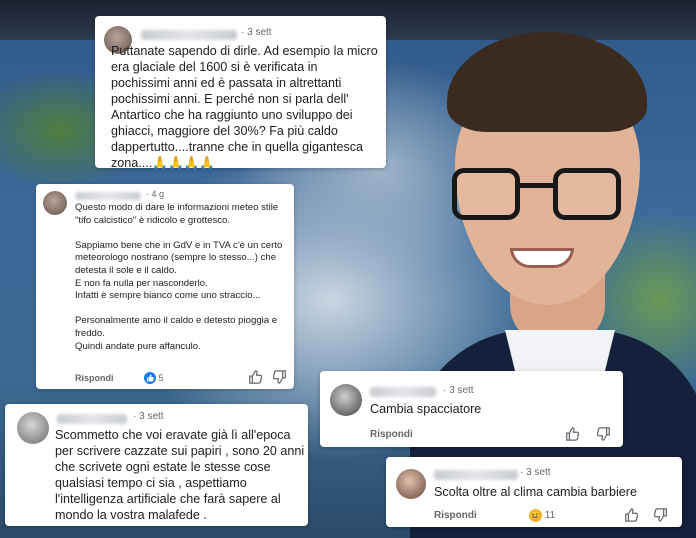 The image size is (696, 538). I want to click on comment-actions: Rispondi, so click(391, 434).